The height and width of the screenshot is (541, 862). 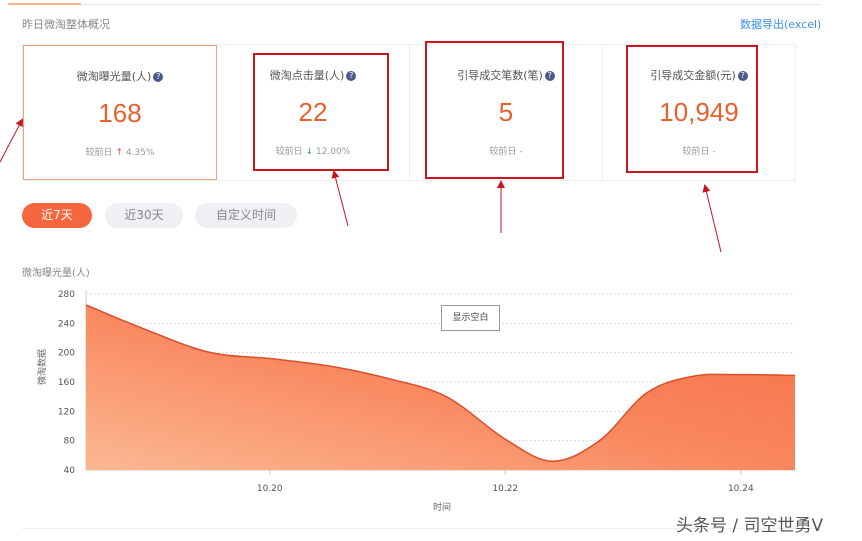 What do you see at coordinates (42, 367) in the screenshot?
I see `y-axis-label: 微淘数据` at bounding box center [42, 367].